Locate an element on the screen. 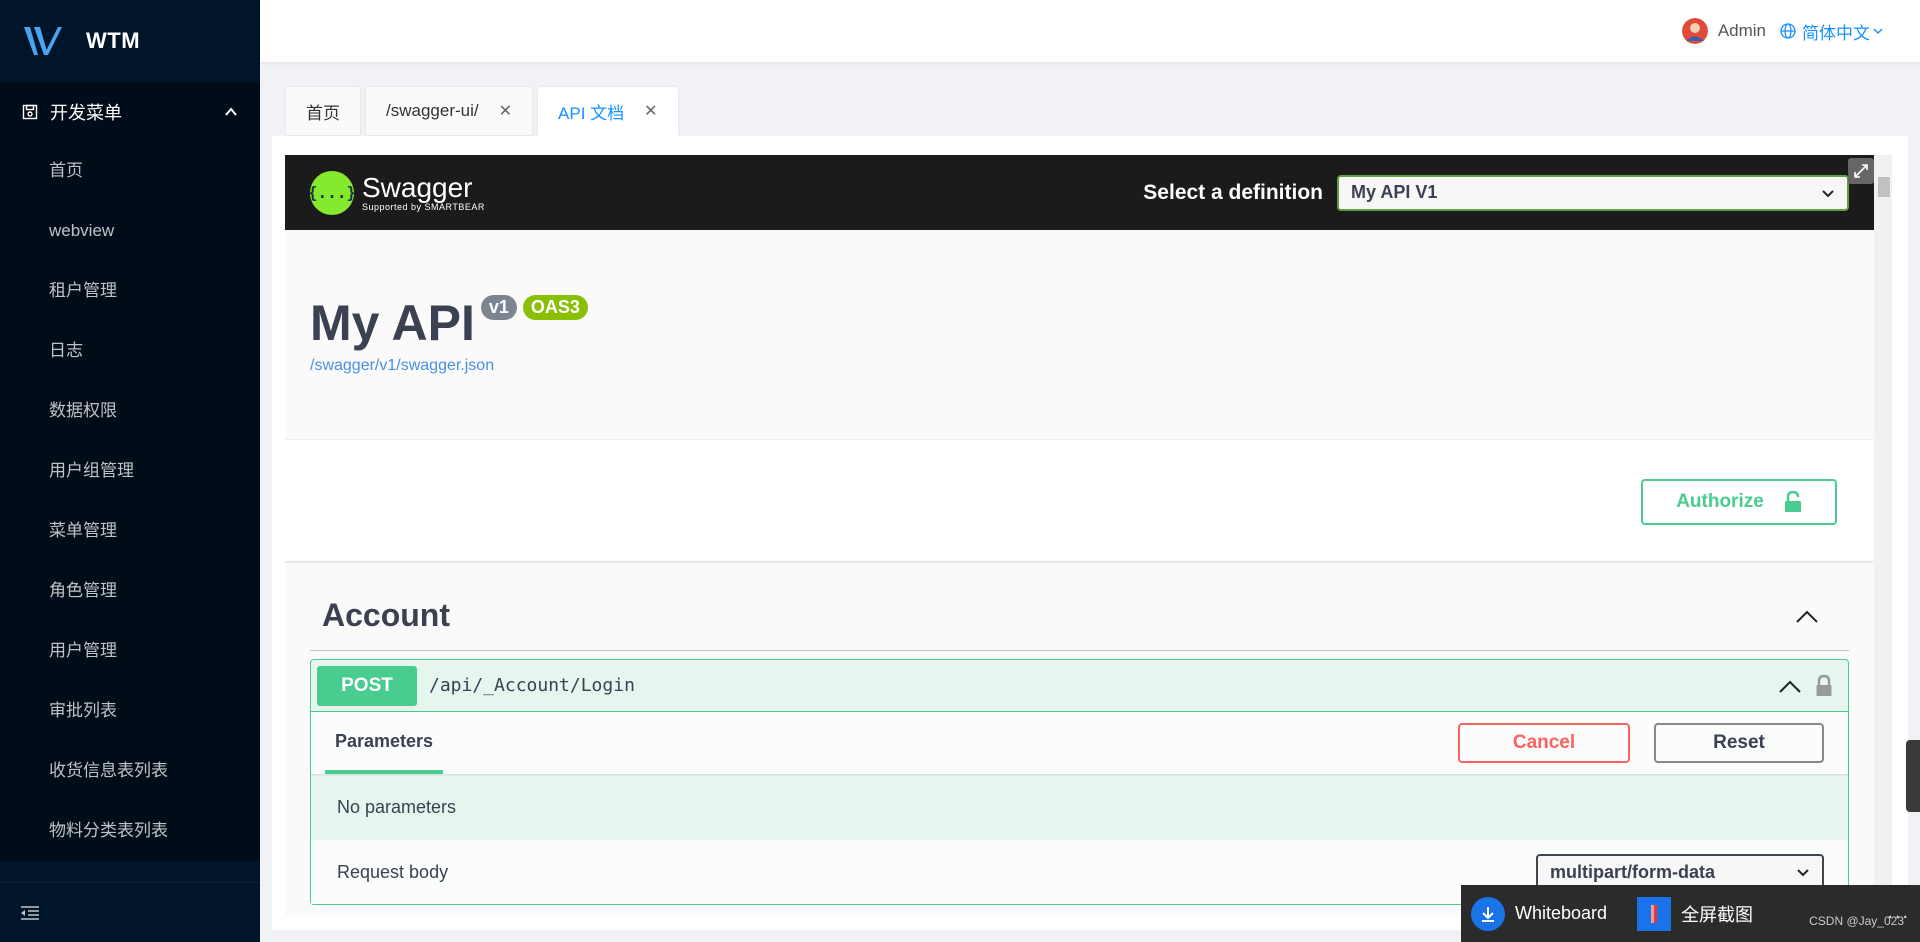 This screenshot has width=1920, height=942. username: Admin is located at coordinates (1742, 31).